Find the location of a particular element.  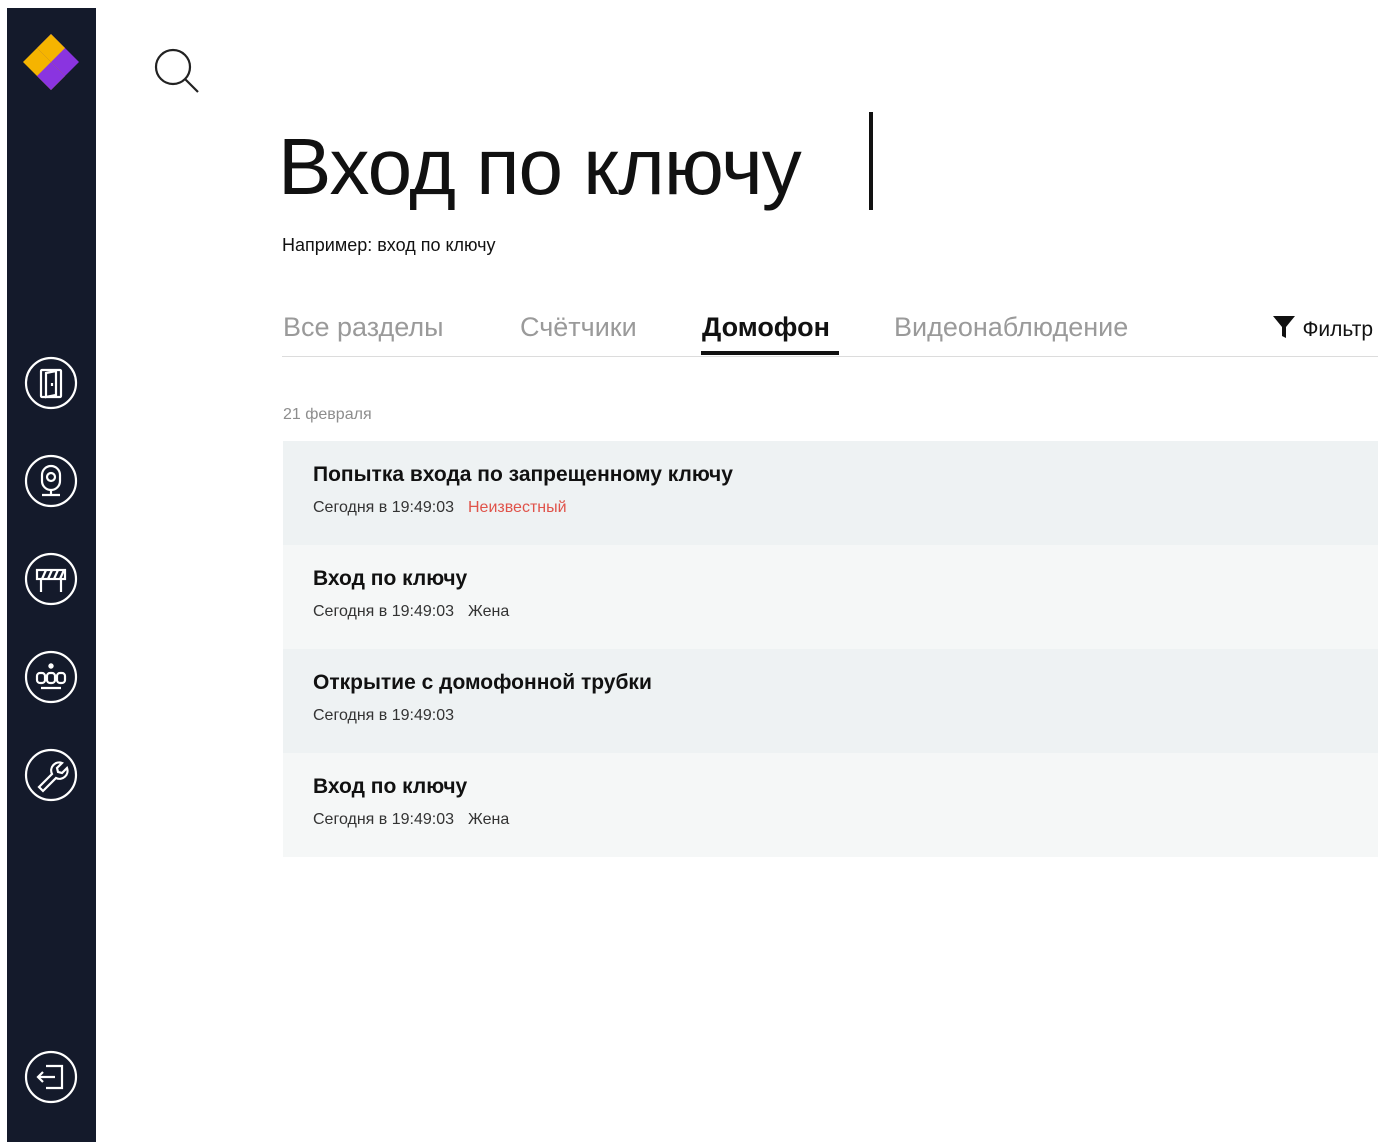

sidebar is located at coordinates (51, 575).